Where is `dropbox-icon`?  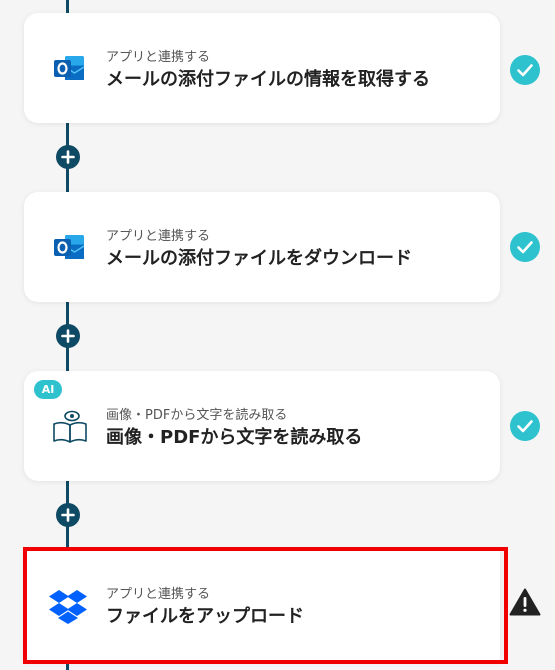 dropbox-icon is located at coordinates (68, 606).